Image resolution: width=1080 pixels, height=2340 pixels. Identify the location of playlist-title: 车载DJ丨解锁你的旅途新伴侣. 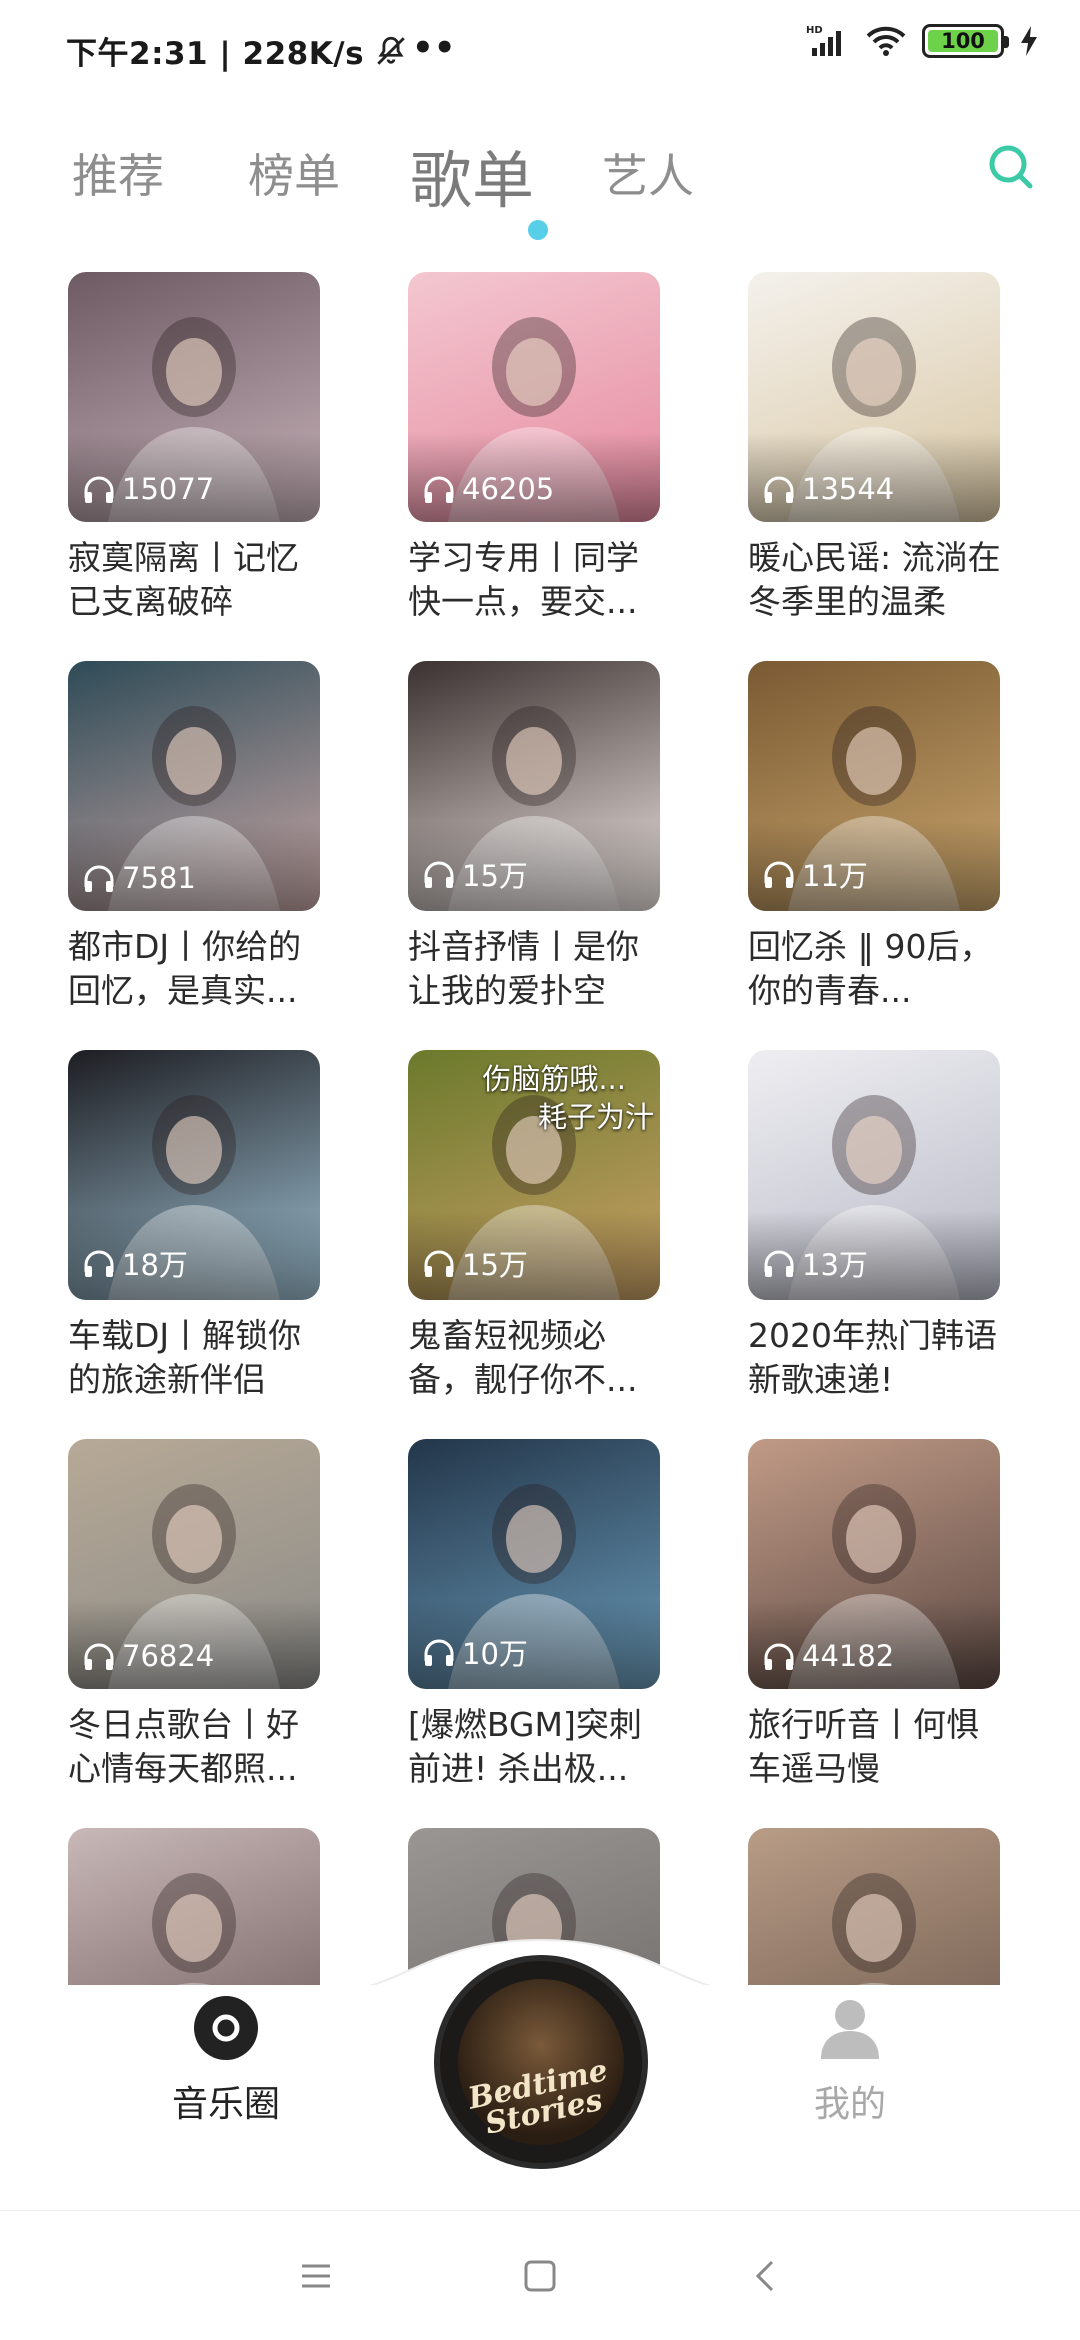
(185, 1357).